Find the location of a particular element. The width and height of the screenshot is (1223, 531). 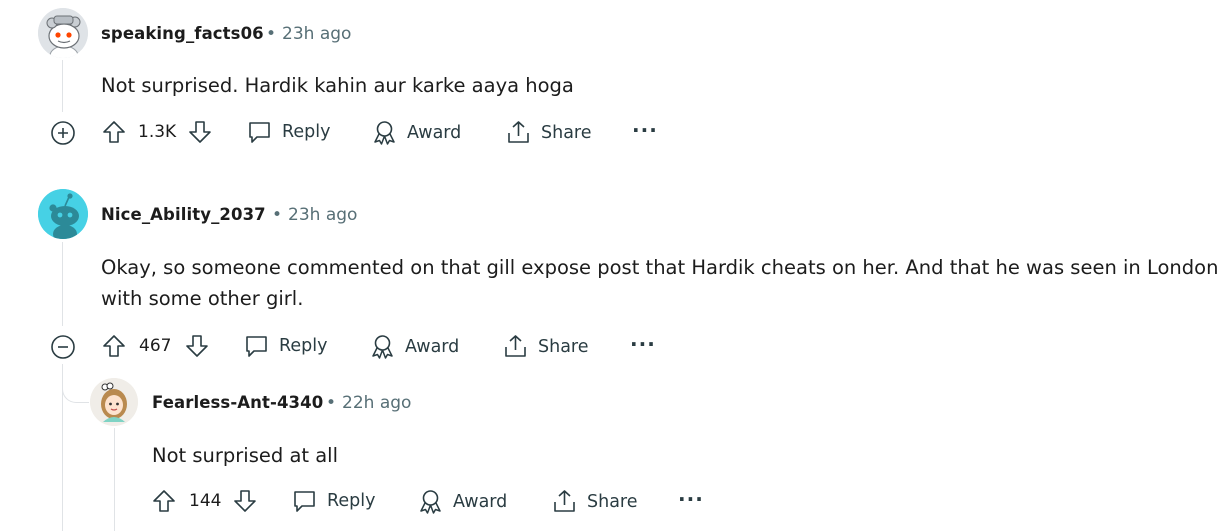

comment-meta: • 22h ago is located at coordinates (368, 403).